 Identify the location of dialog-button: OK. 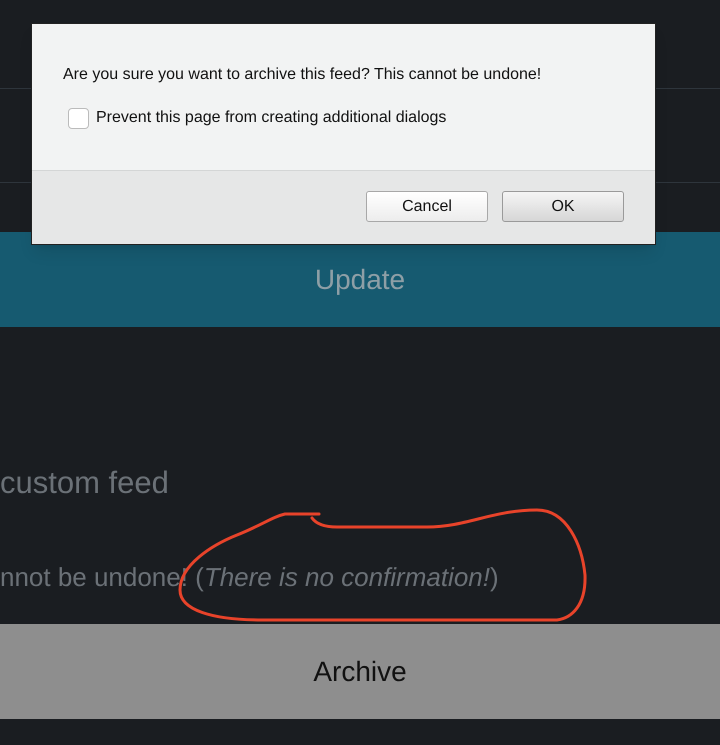
(563, 206).